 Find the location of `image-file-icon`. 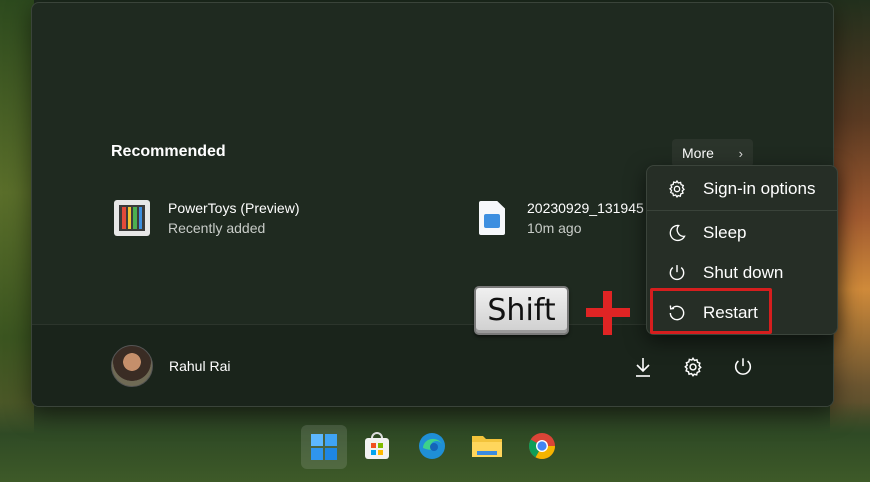

image-file-icon is located at coordinates (492, 218).